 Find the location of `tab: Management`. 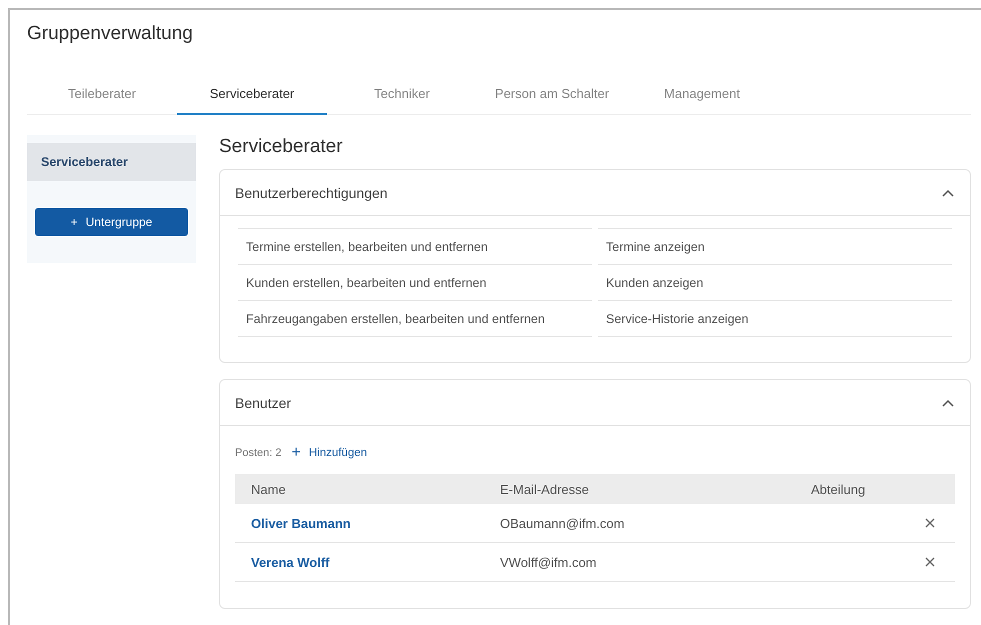

tab: Management is located at coordinates (702, 97).